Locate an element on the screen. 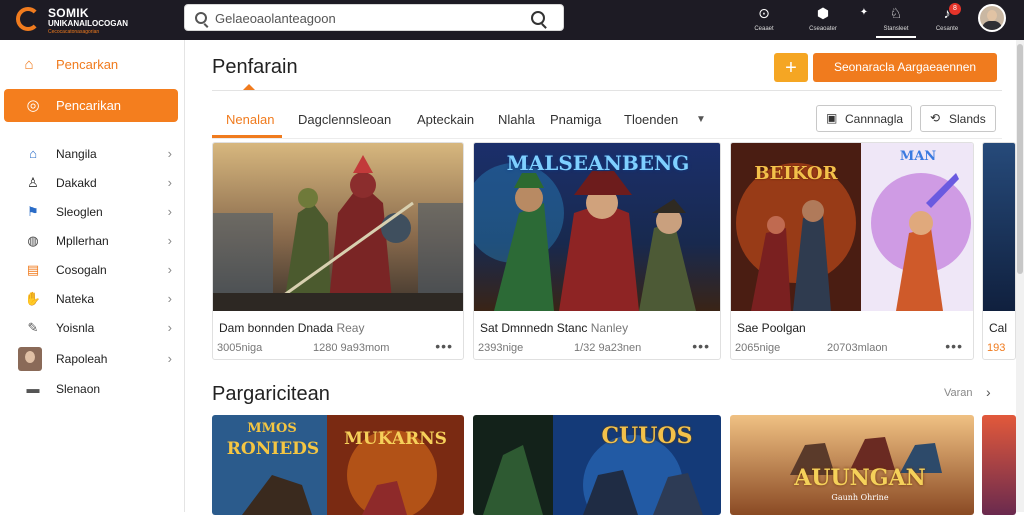  game-artwork: MALSEANBENG is located at coordinates (597, 227).